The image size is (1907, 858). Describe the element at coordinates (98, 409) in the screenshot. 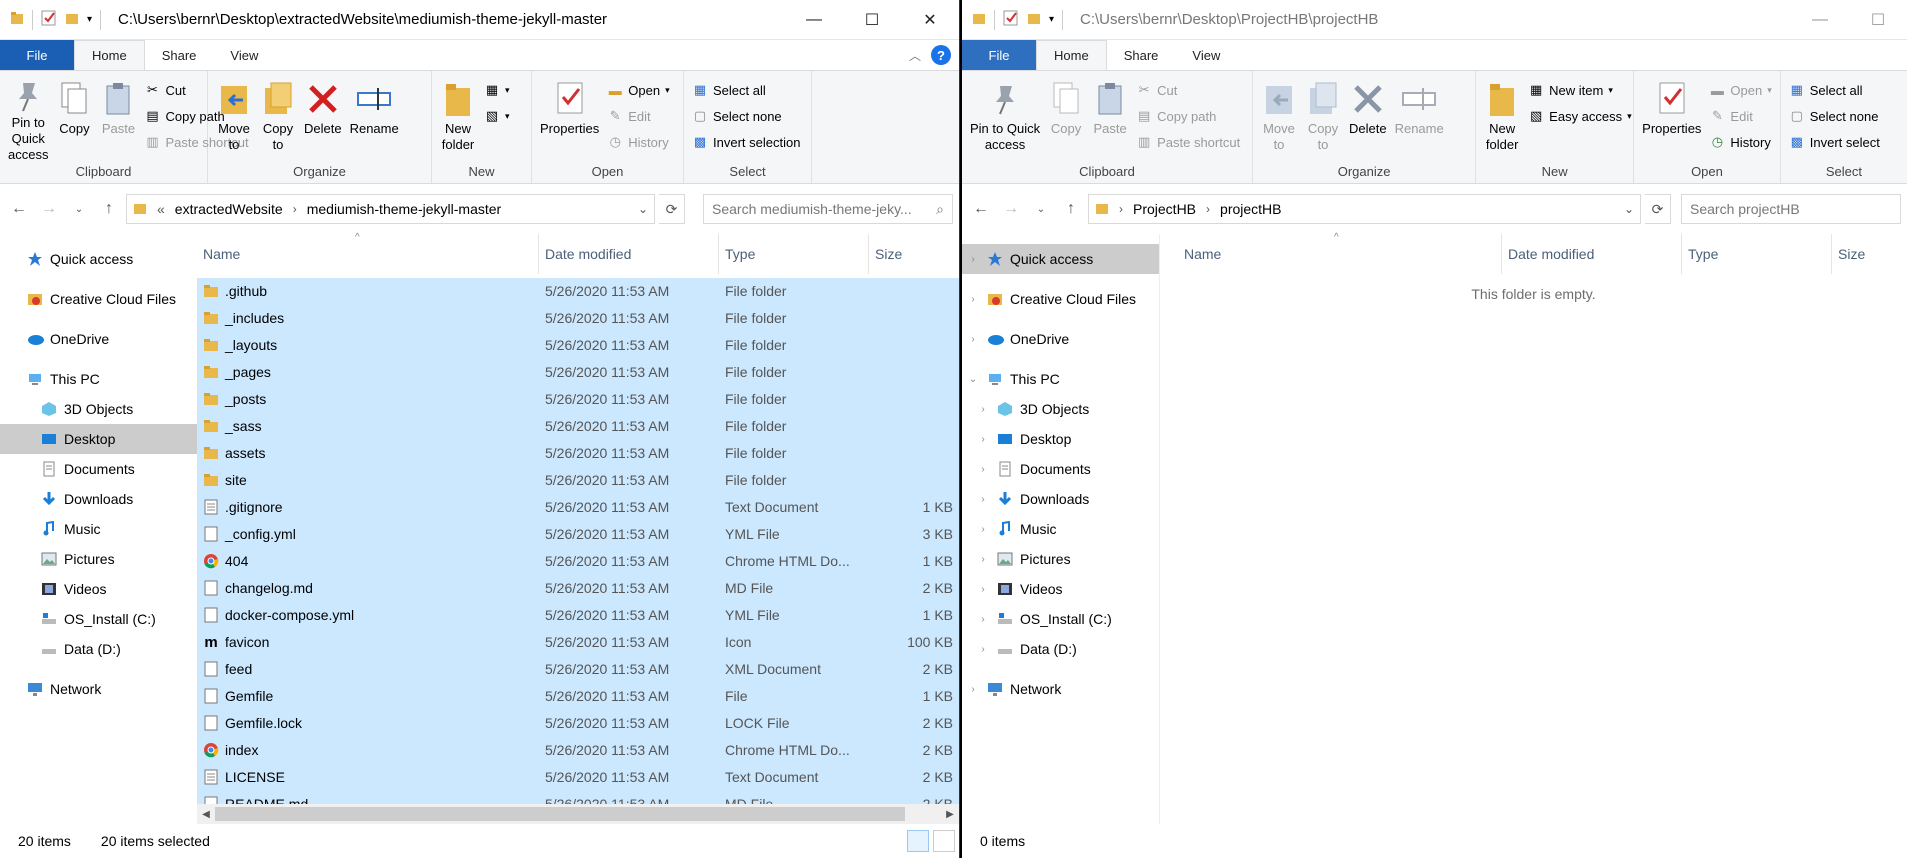

I see `nav-item-3d-objects: 3D Objects` at that location.